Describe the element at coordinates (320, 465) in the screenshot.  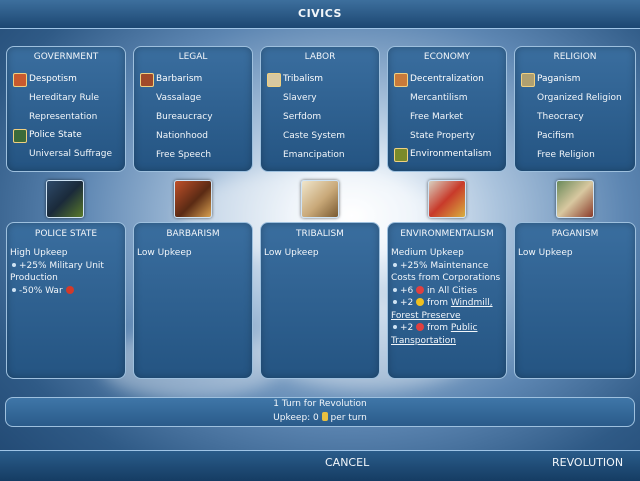
I see `bottom-bar` at that location.